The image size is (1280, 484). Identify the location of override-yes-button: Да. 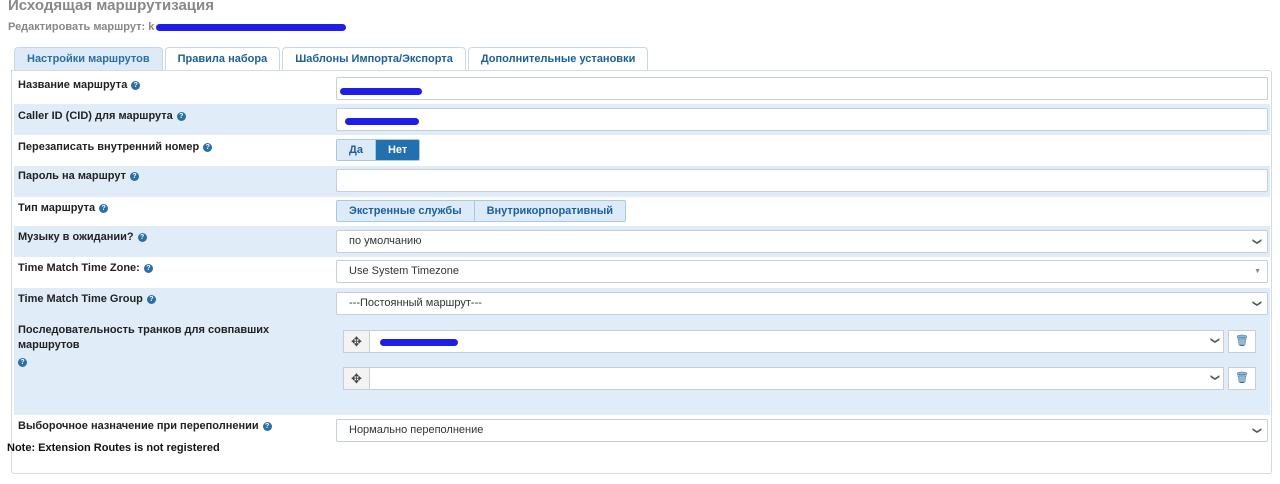
(356, 150).